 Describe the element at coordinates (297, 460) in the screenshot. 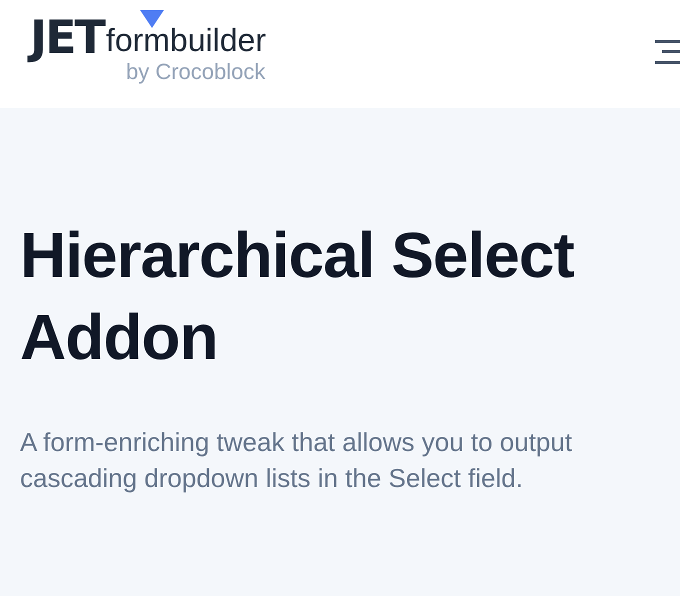

I see `page-description: A form-enriching tweak that allows you to output cascading dropdown lists in the Select field.` at that location.